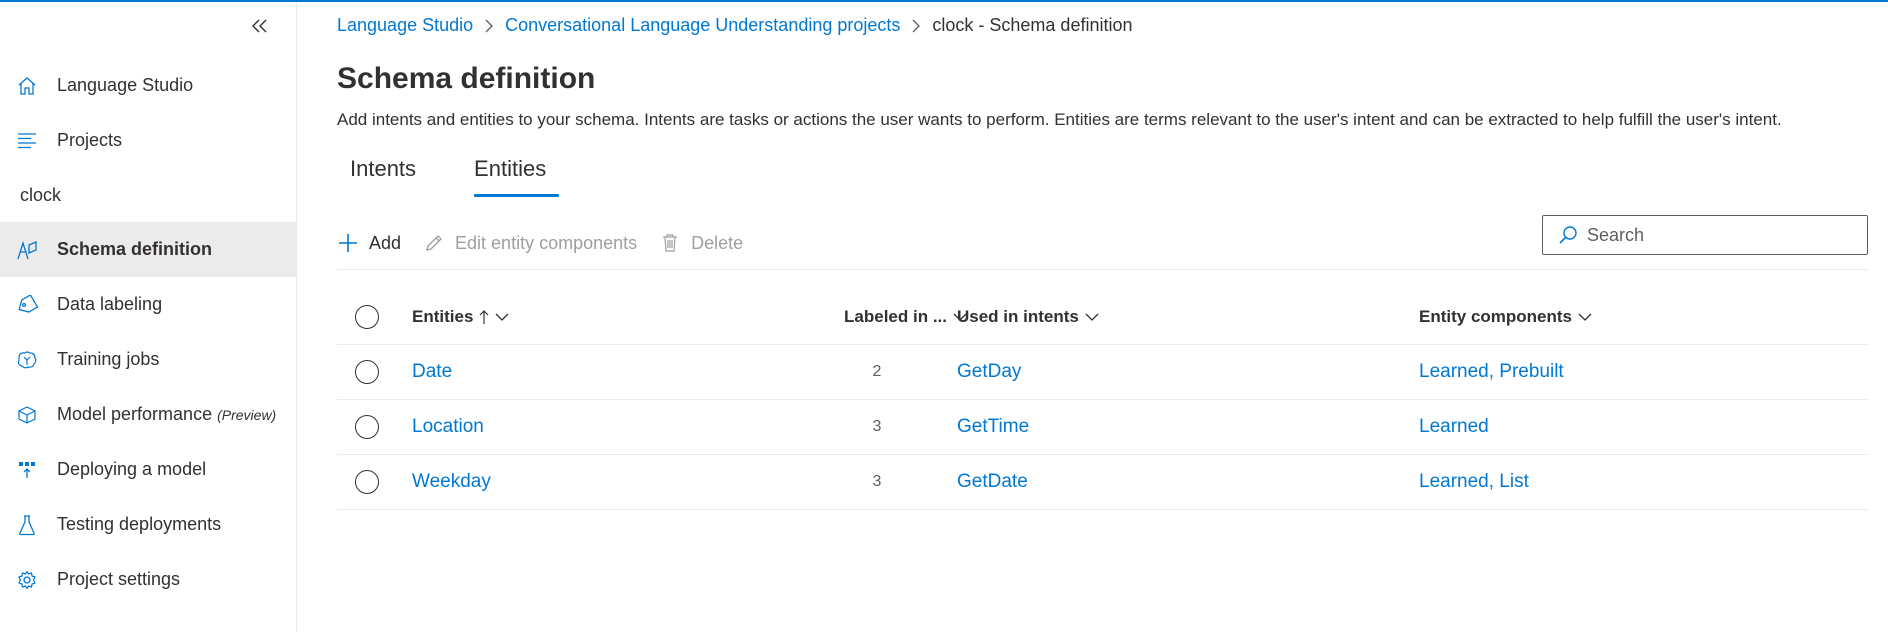  Describe the element at coordinates (1018, 316) in the screenshot. I see `column-header-label: Used in intents` at that location.